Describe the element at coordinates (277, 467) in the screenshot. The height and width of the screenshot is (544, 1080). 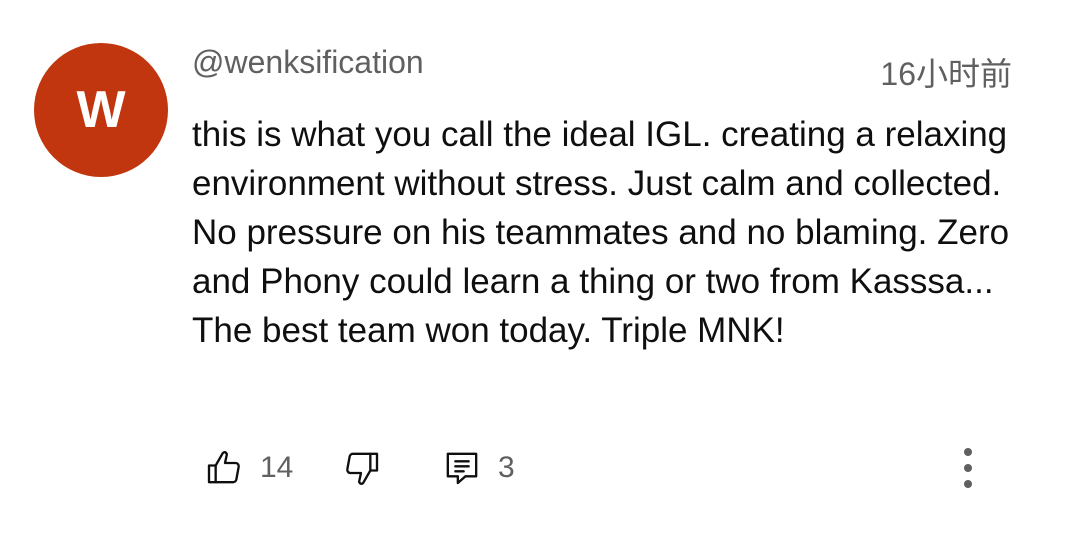
I see `like-count: 14` at that location.